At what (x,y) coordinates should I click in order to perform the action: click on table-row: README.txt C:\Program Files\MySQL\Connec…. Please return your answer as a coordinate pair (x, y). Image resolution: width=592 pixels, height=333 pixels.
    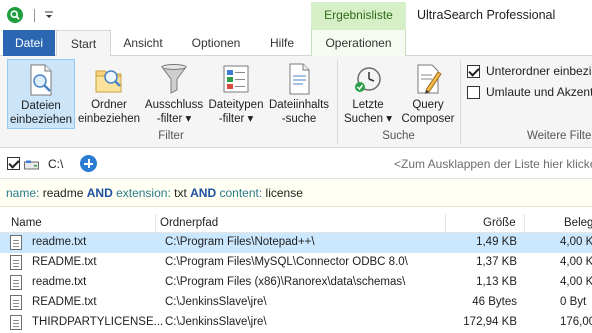
    Looking at the image, I should click on (296, 263).